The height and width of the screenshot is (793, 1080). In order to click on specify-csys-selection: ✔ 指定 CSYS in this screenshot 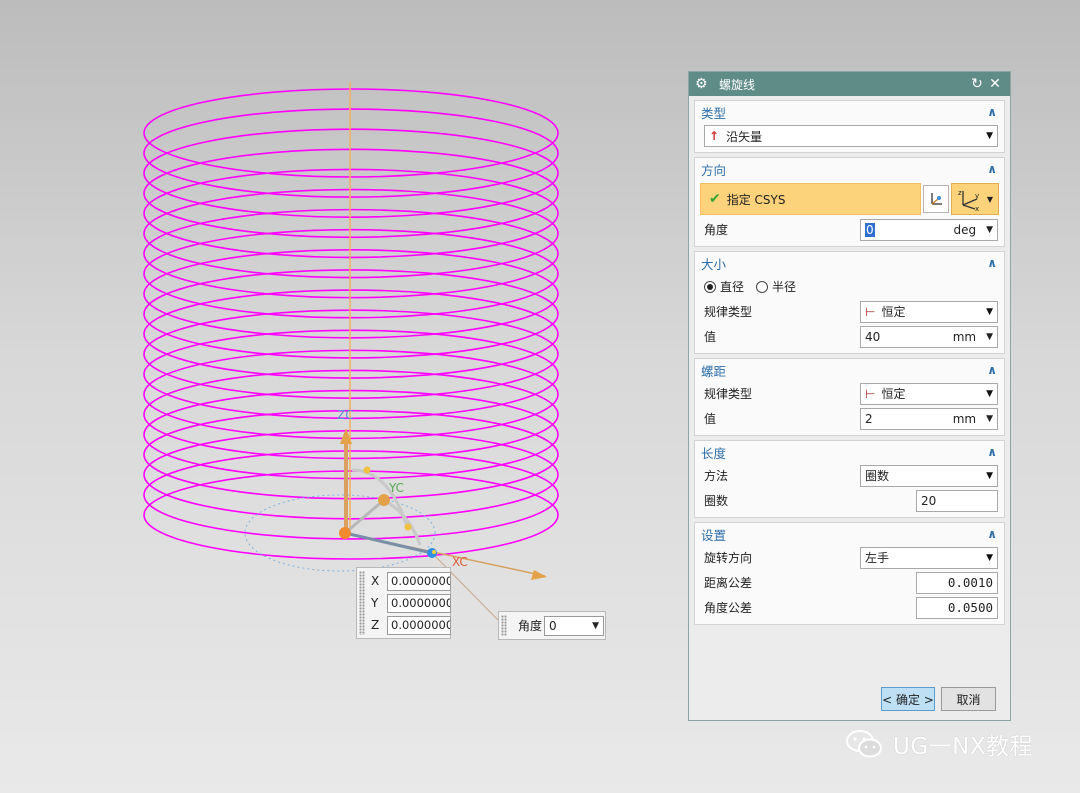, I will do `click(810, 199)`.